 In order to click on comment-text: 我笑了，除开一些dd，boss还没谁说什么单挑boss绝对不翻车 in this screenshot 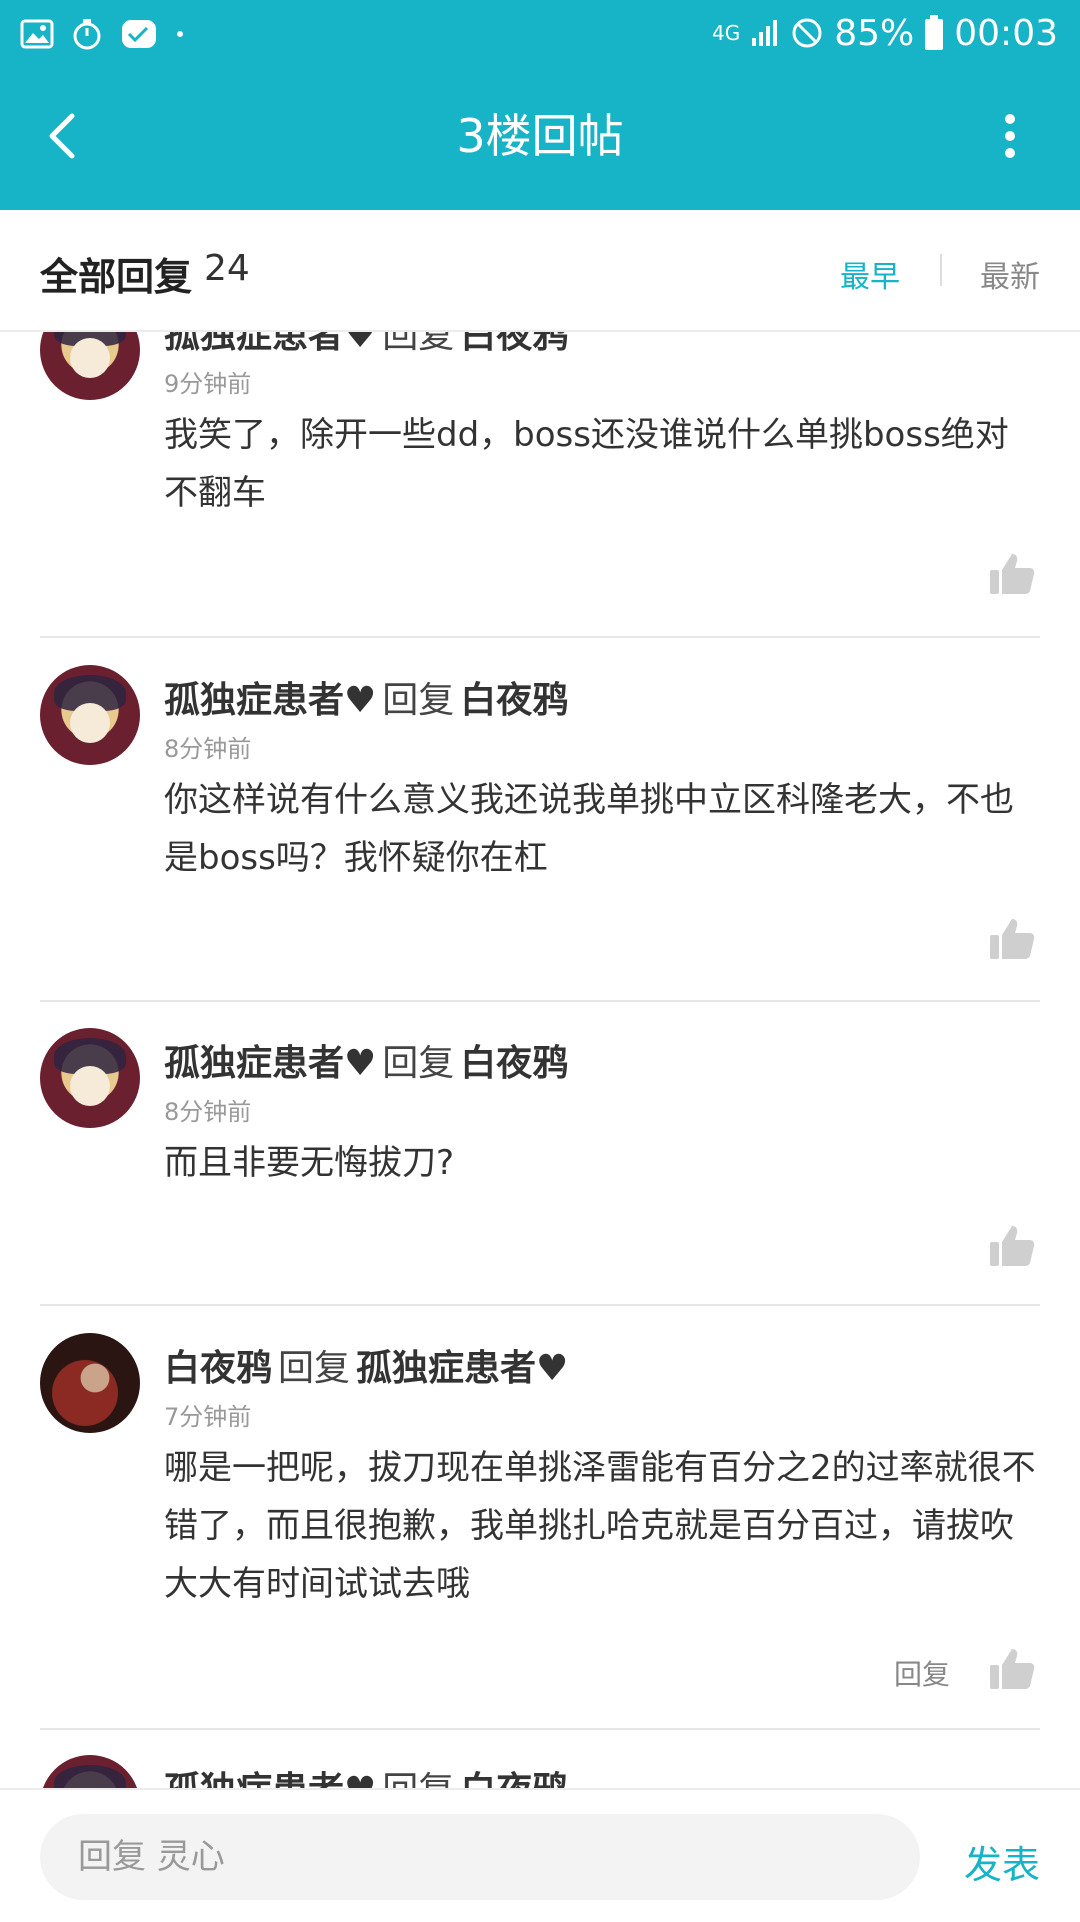, I will do `click(586, 464)`.